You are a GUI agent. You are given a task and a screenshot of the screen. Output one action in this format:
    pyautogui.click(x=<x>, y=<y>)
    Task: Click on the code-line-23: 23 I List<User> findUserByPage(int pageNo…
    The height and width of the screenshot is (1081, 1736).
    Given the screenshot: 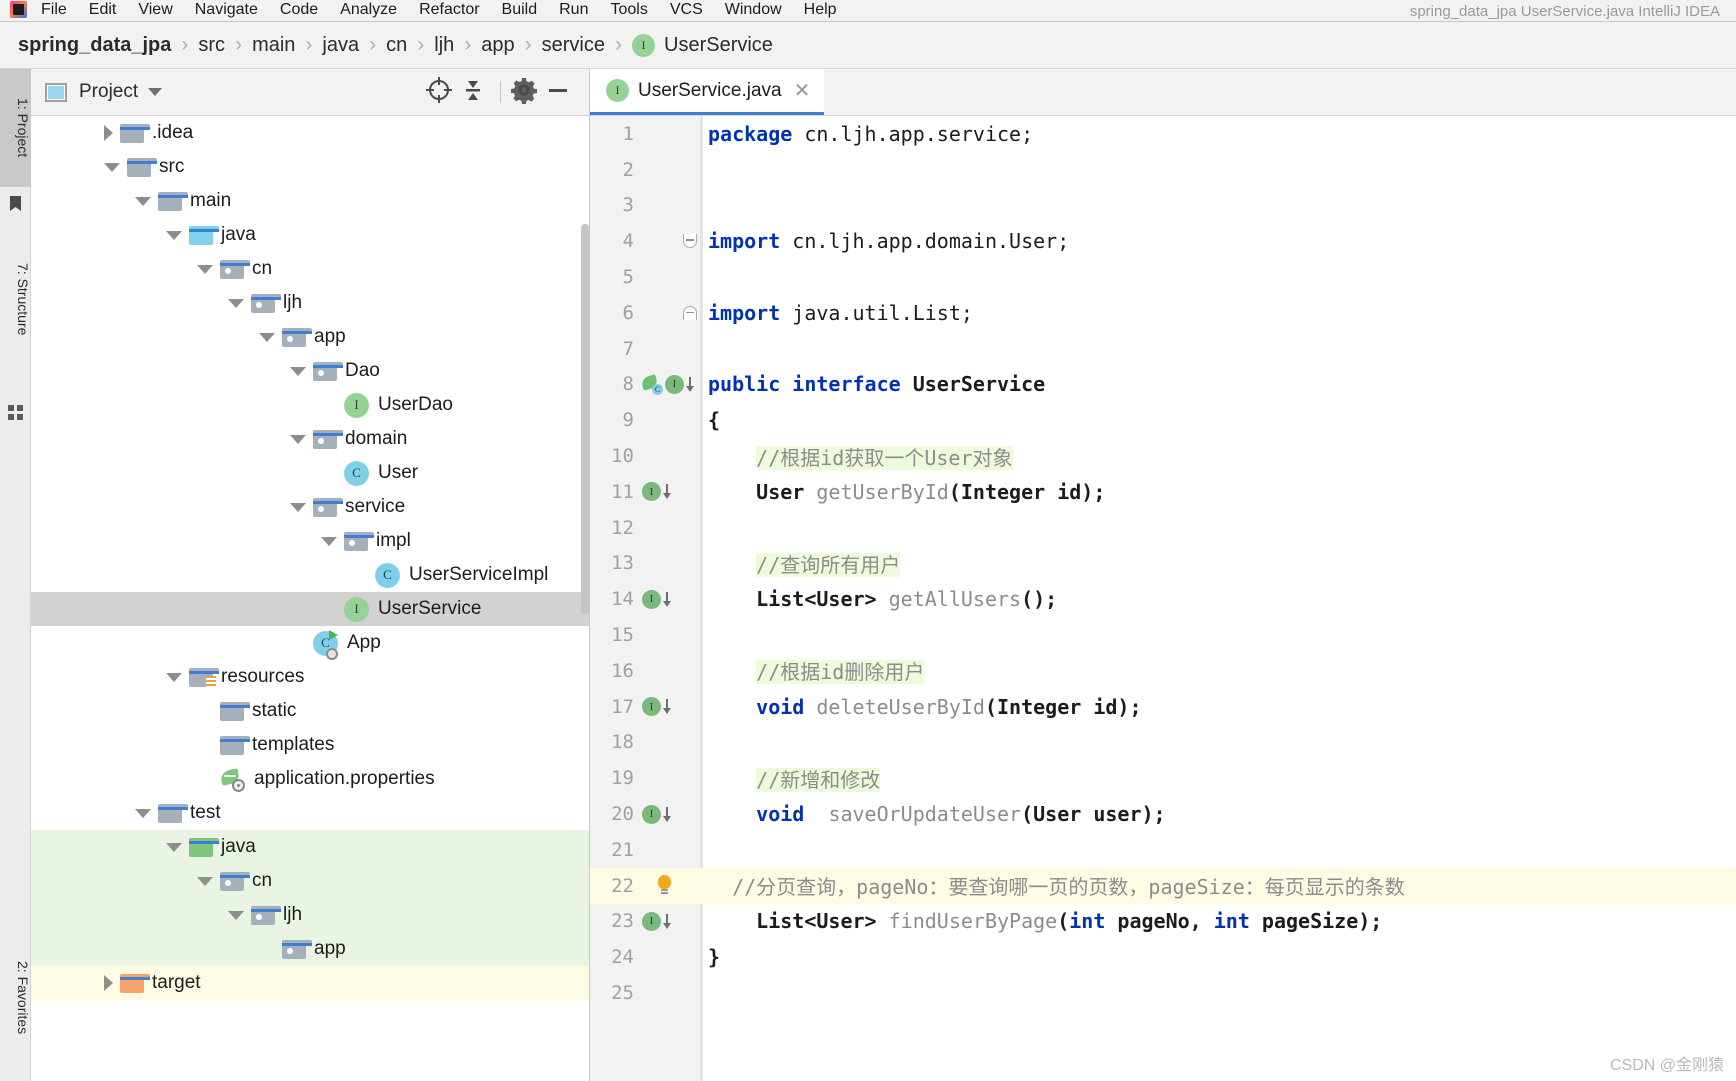 What is the action you would take?
    pyautogui.click(x=1163, y=922)
    